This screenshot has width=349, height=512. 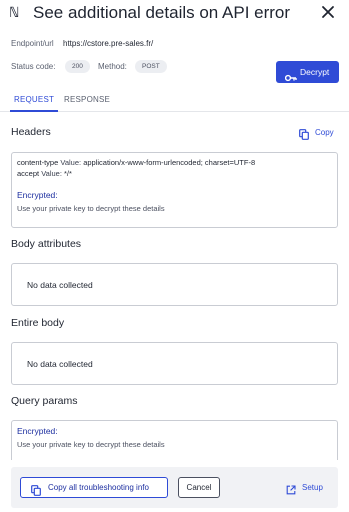 What do you see at coordinates (32, 43) in the screenshot?
I see `endpoint-label: Endpoint/url` at bounding box center [32, 43].